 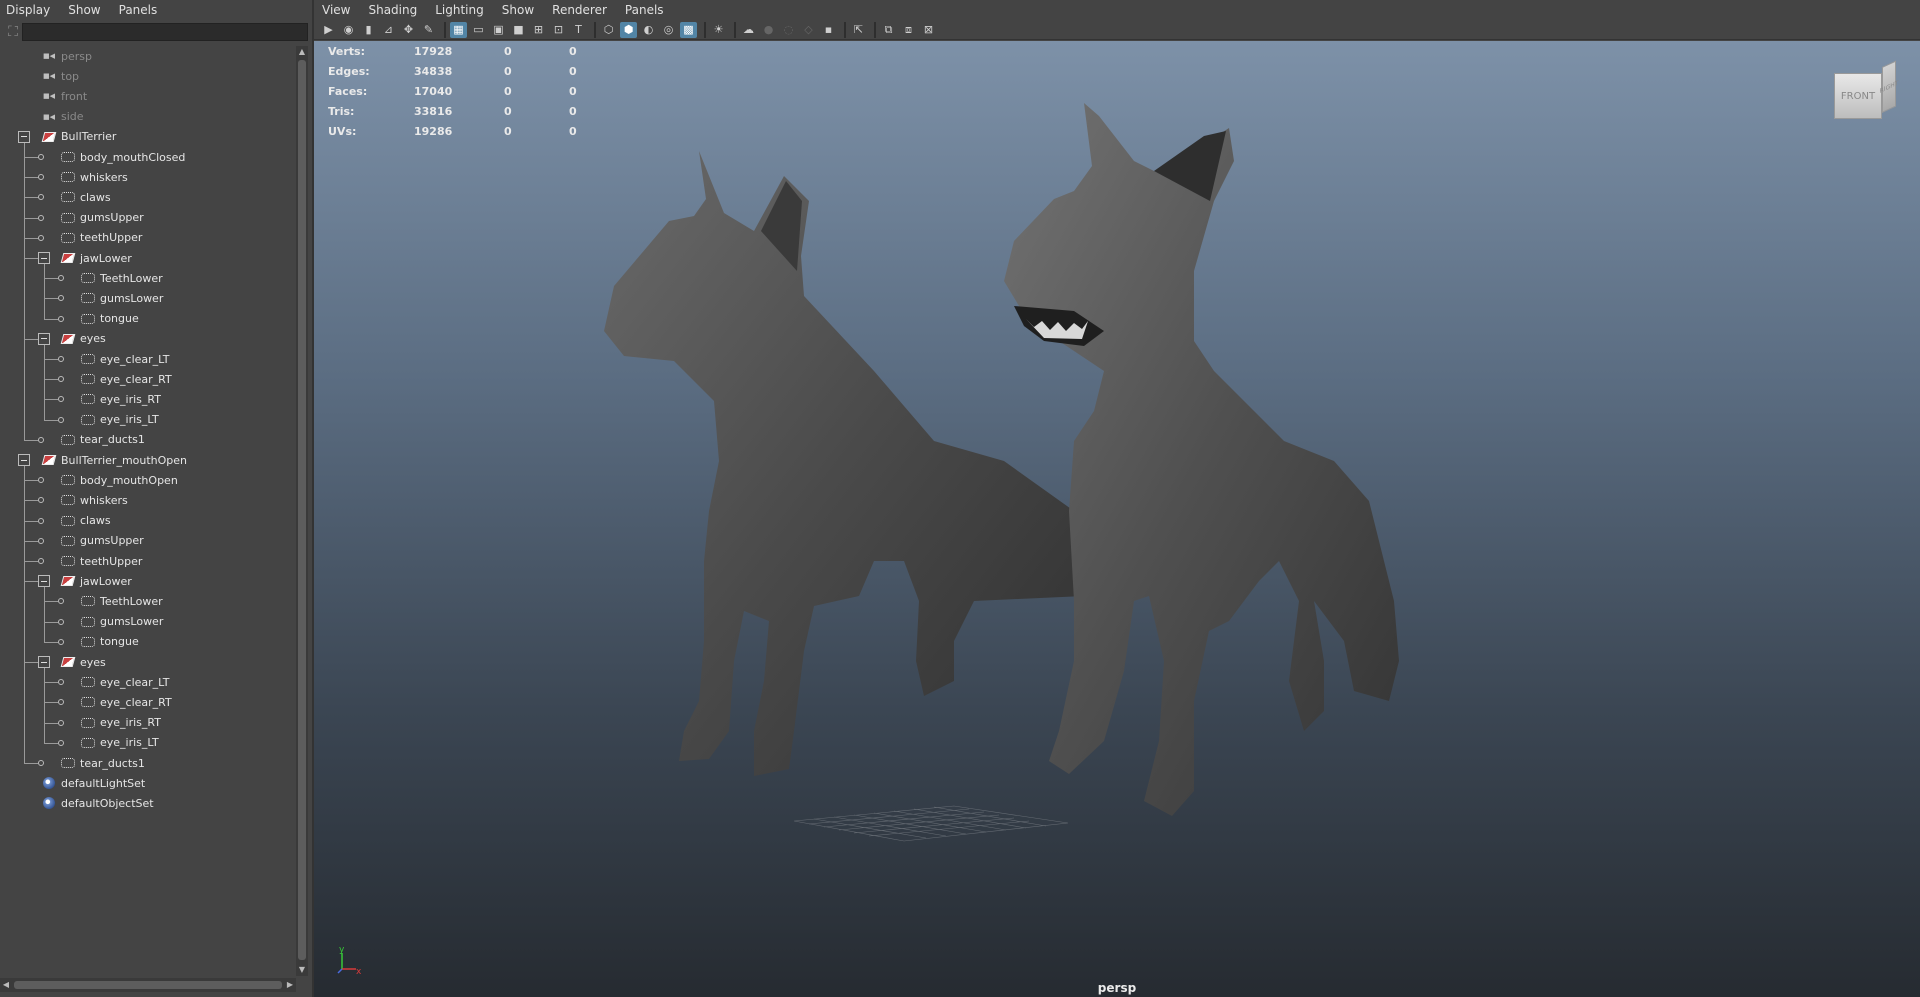 What do you see at coordinates (148, 803) in the screenshot?
I see `outliner-node-defaultobjectset: defaultObjectSet` at bounding box center [148, 803].